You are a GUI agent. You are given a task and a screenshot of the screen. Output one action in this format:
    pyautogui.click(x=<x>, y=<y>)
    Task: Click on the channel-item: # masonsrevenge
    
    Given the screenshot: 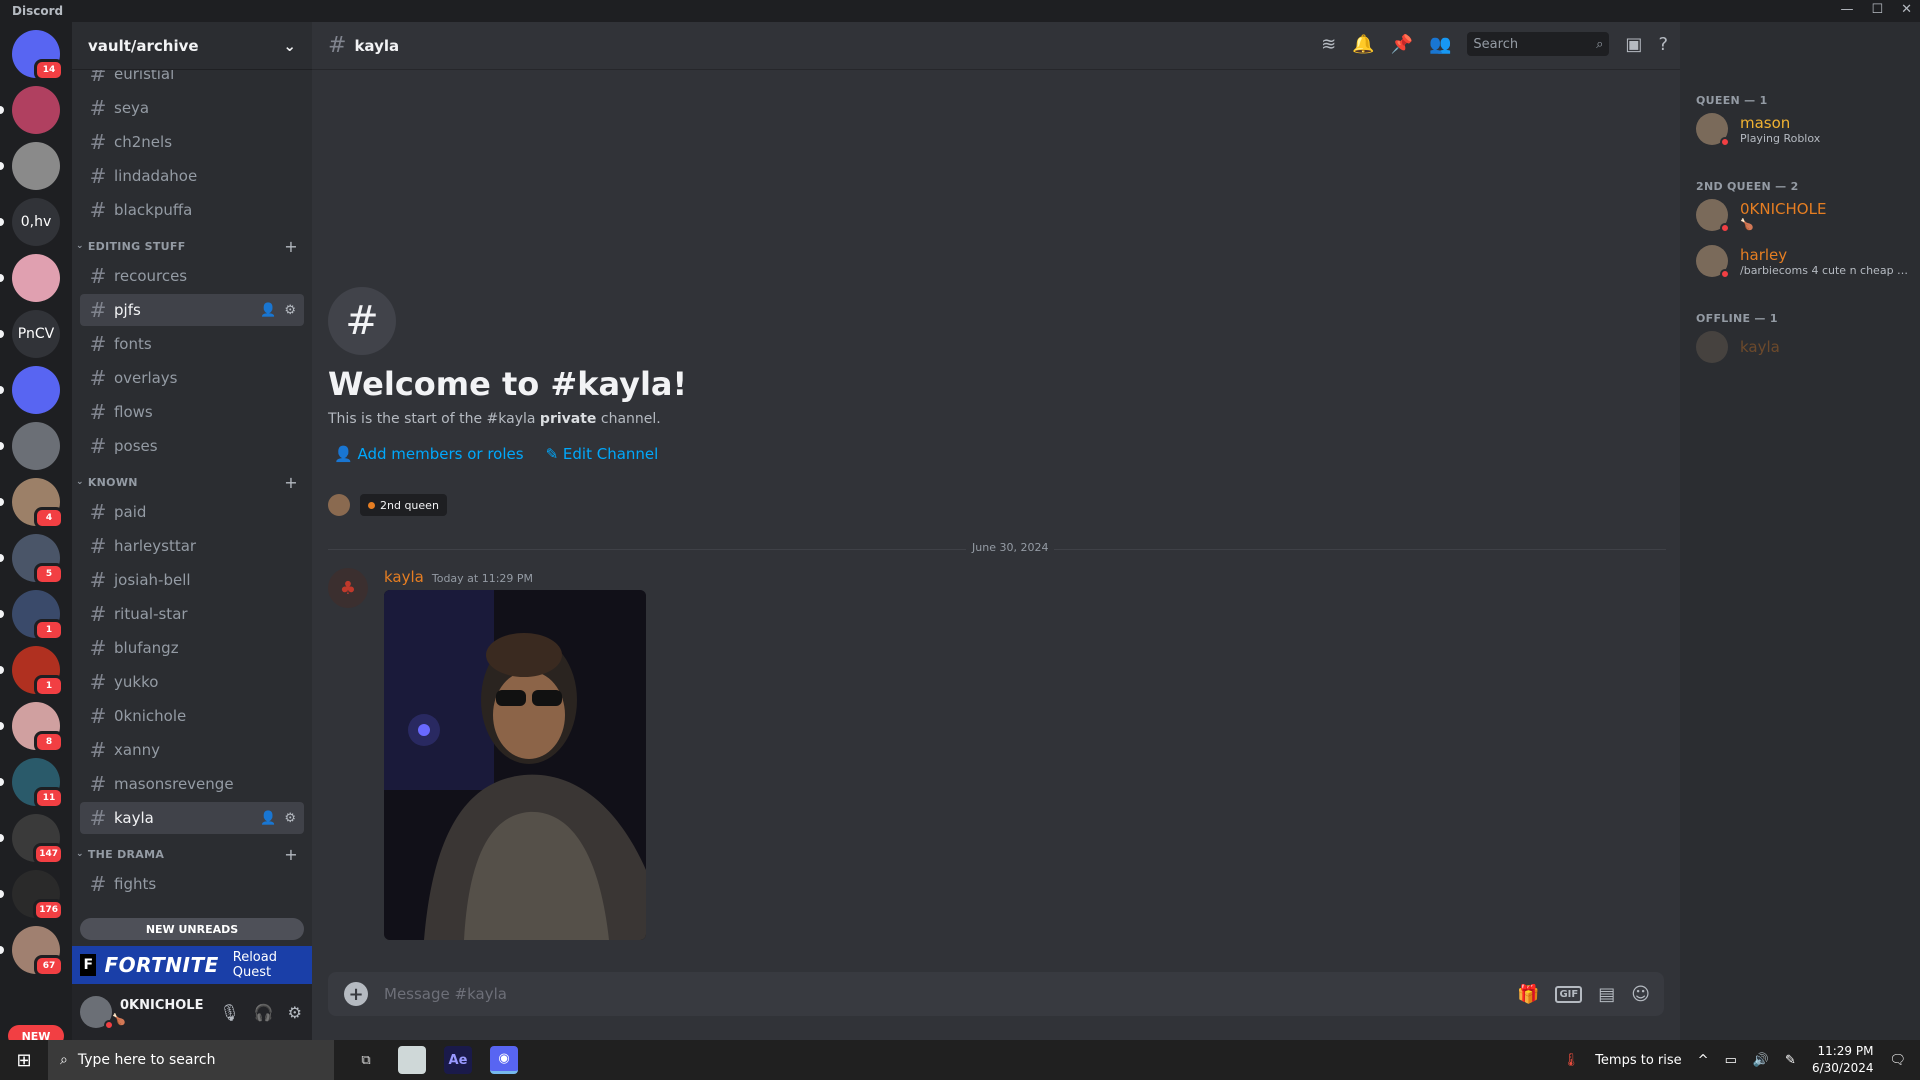 What is the action you would take?
    pyautogui.click(x=192, y=784)
    